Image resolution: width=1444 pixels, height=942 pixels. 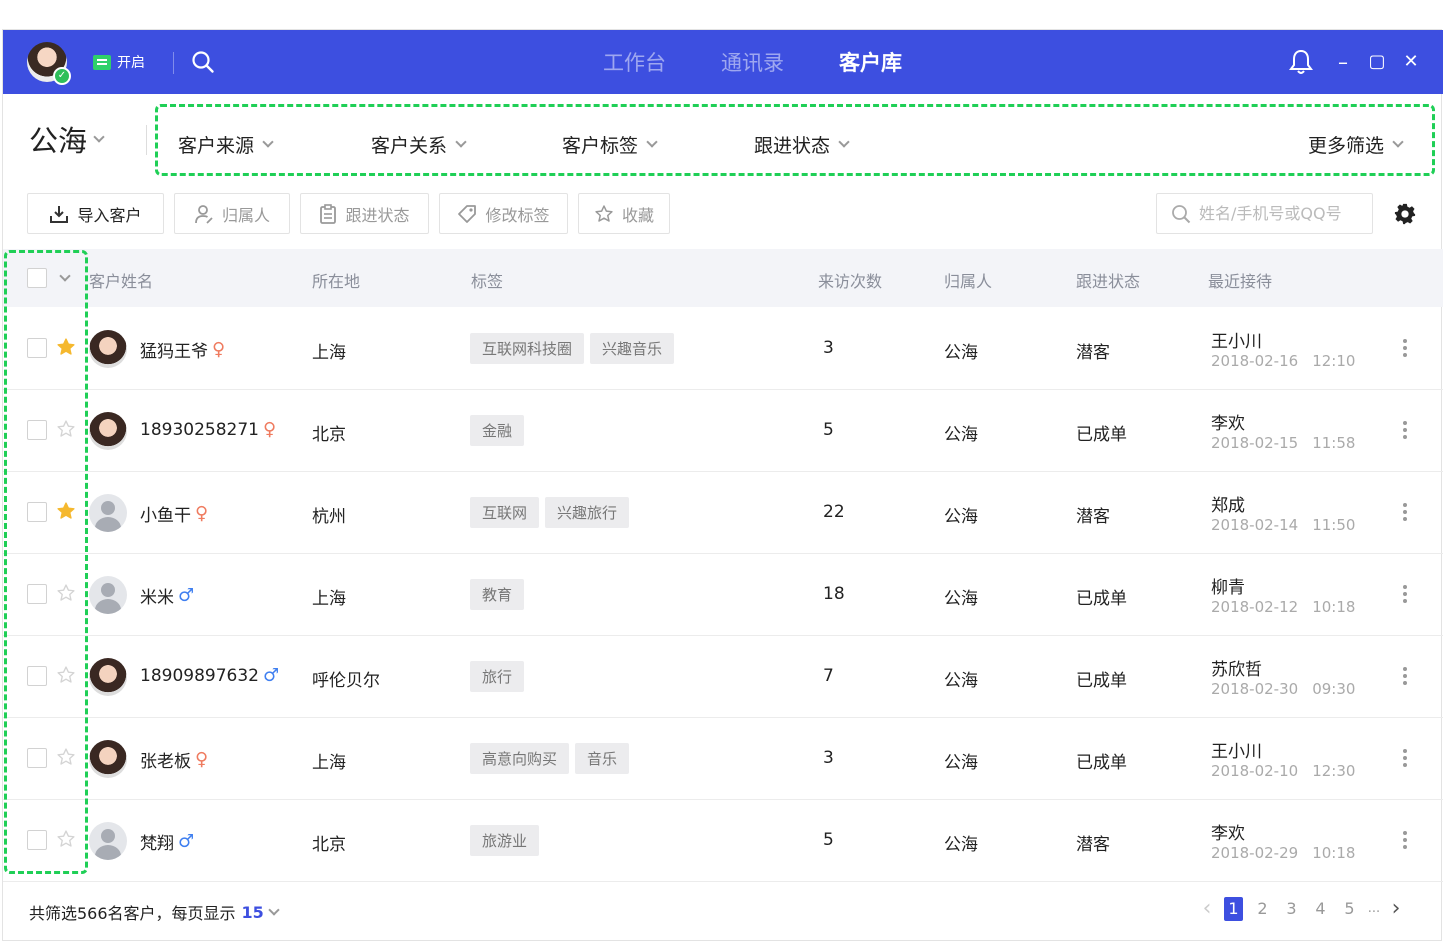 I want to click on table-row: 猛犸王爷 ♀ 上海 互联网科技圈 兴趣音乐 3 公海 潜客 王小川 2018-02-16 12:10, so click(x=723, y=349).